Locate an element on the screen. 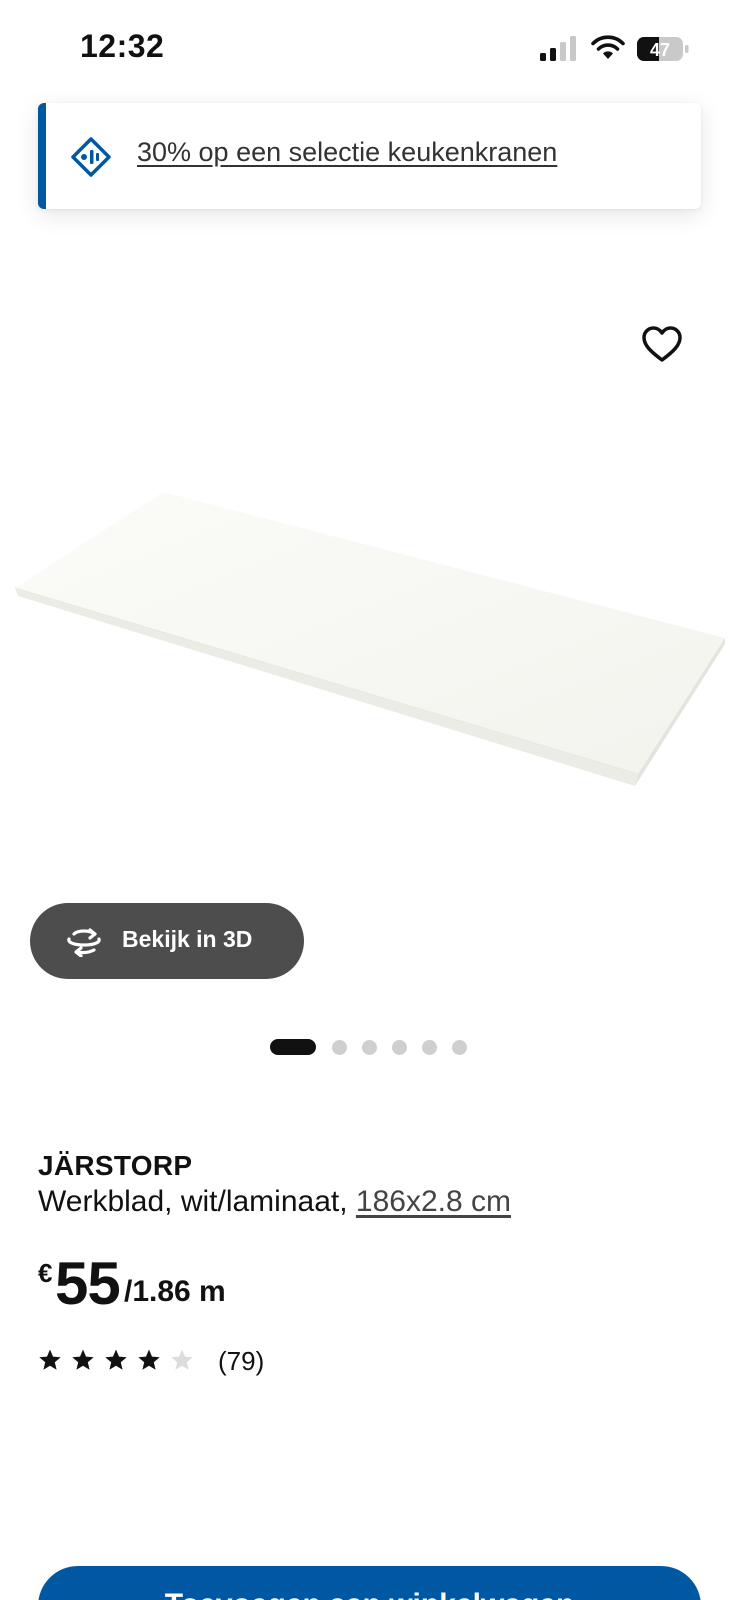 The width and height of the screenshot is (739, 1600). product-description-text: Werkblad, wit/laminaat, is located at coordinates (197, 1201).